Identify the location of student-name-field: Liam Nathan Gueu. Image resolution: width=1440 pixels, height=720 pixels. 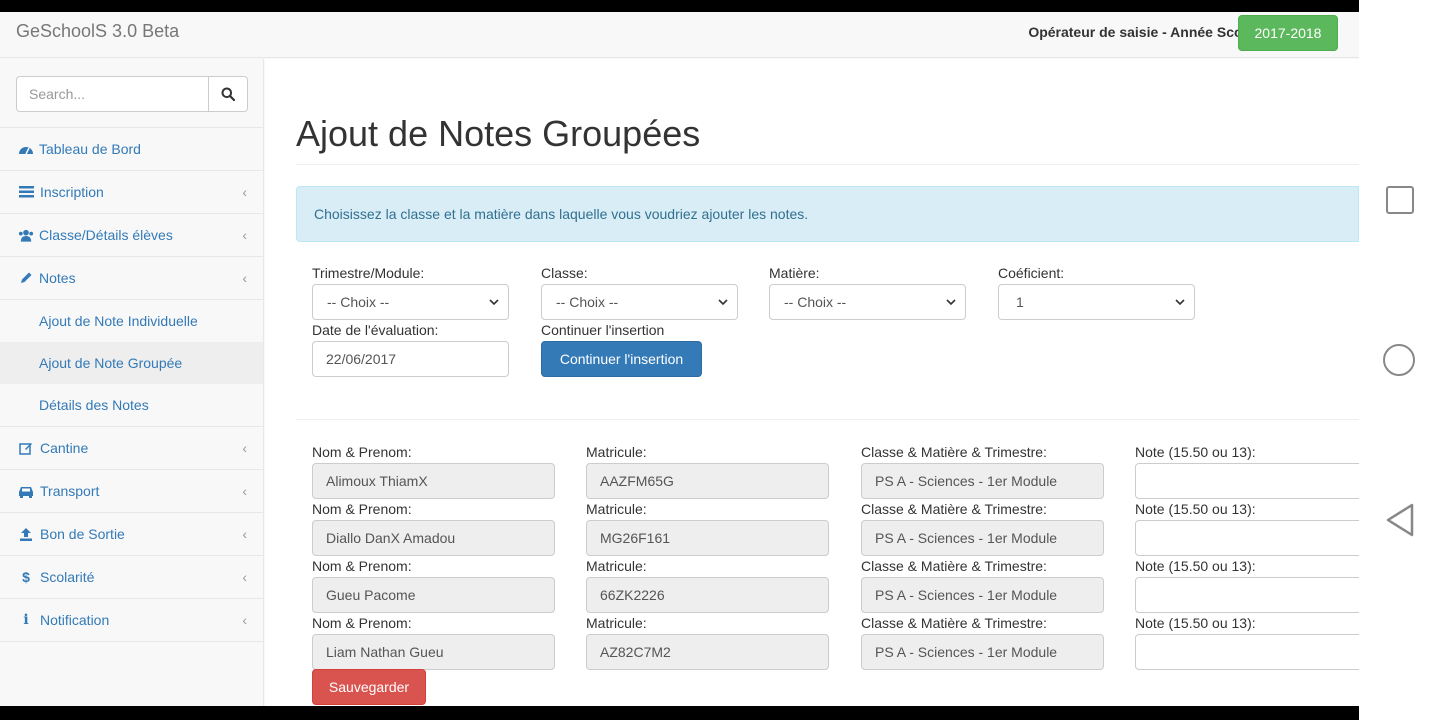
(433, 652).